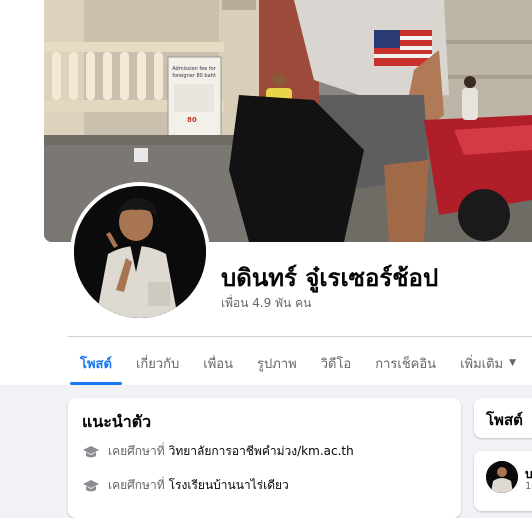 This screenshot has height=518, width=532. What do you see at coordinates (194, 76) in the screenshot?
I see `sign-text-2: foreigner 80 baht` at bounding box center [194, 76].